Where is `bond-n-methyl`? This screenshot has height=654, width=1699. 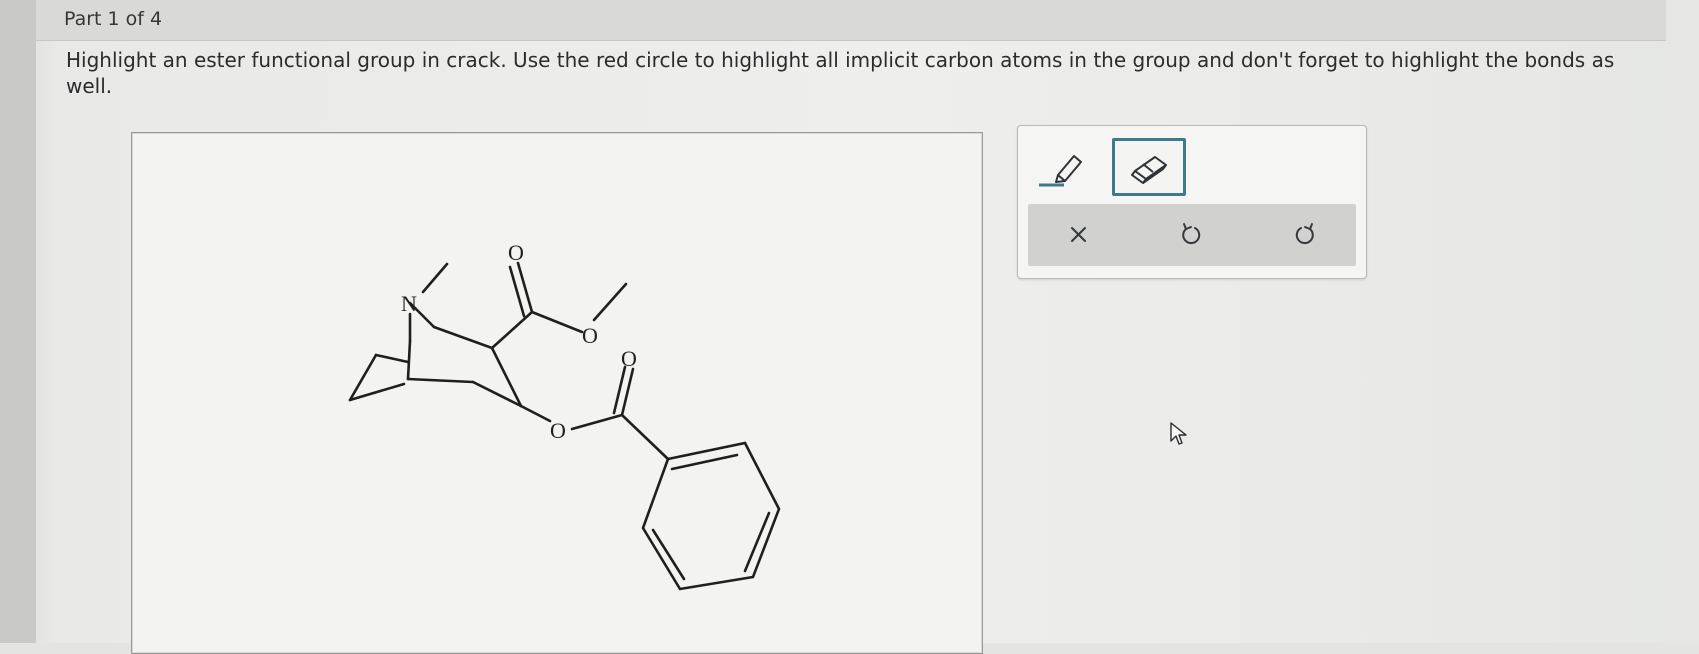 bond-n-methyl is located at coordinates (435, 278).